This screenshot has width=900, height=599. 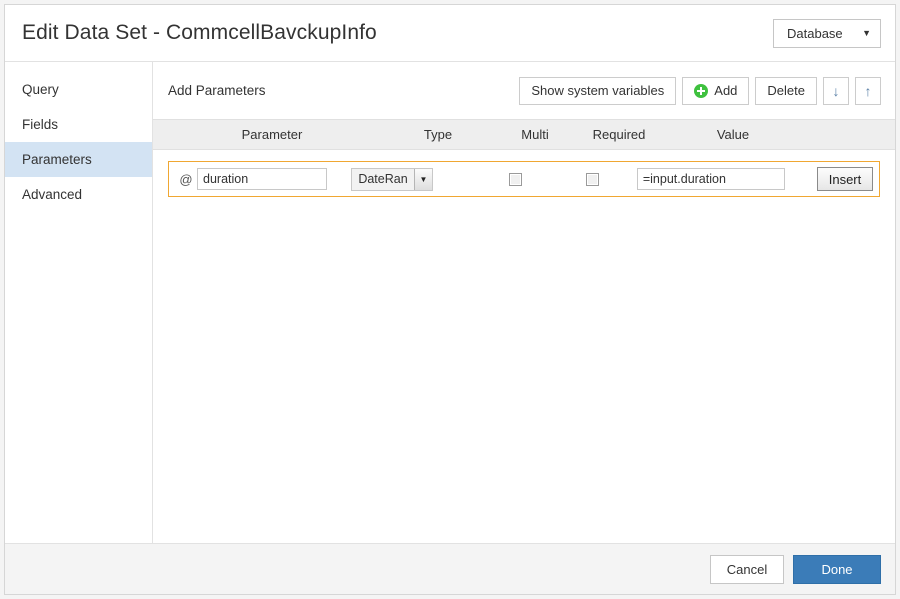 What do you see at coordinates (382, 179) in the screenshot?
I see `parameter-type-value: DateRan` at bounding box center [382, 179].